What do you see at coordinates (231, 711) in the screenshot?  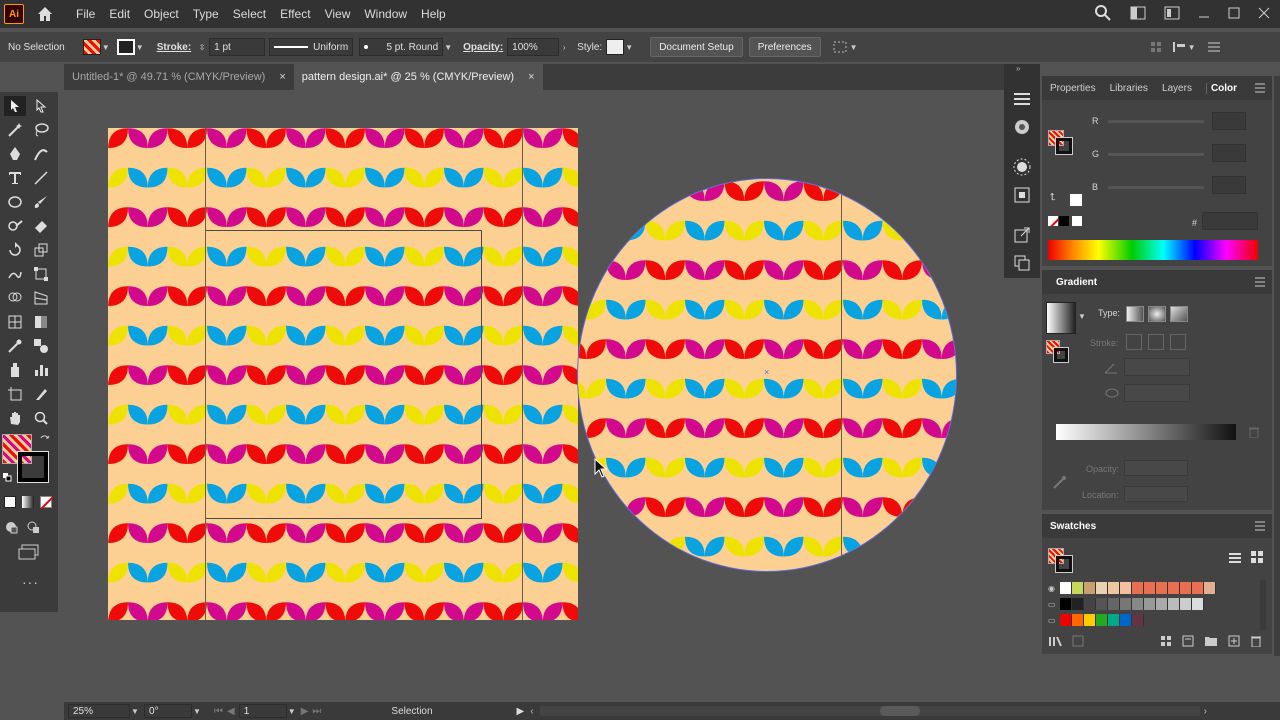 I see `prev-artboard-icon: ◀` at bounding box center [231, 711].